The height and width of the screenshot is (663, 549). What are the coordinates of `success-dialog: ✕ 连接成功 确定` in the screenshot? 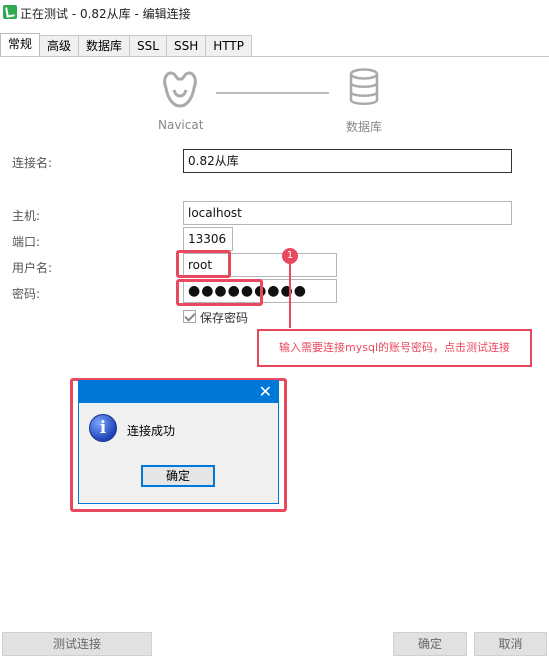 It's located at (178, 442).